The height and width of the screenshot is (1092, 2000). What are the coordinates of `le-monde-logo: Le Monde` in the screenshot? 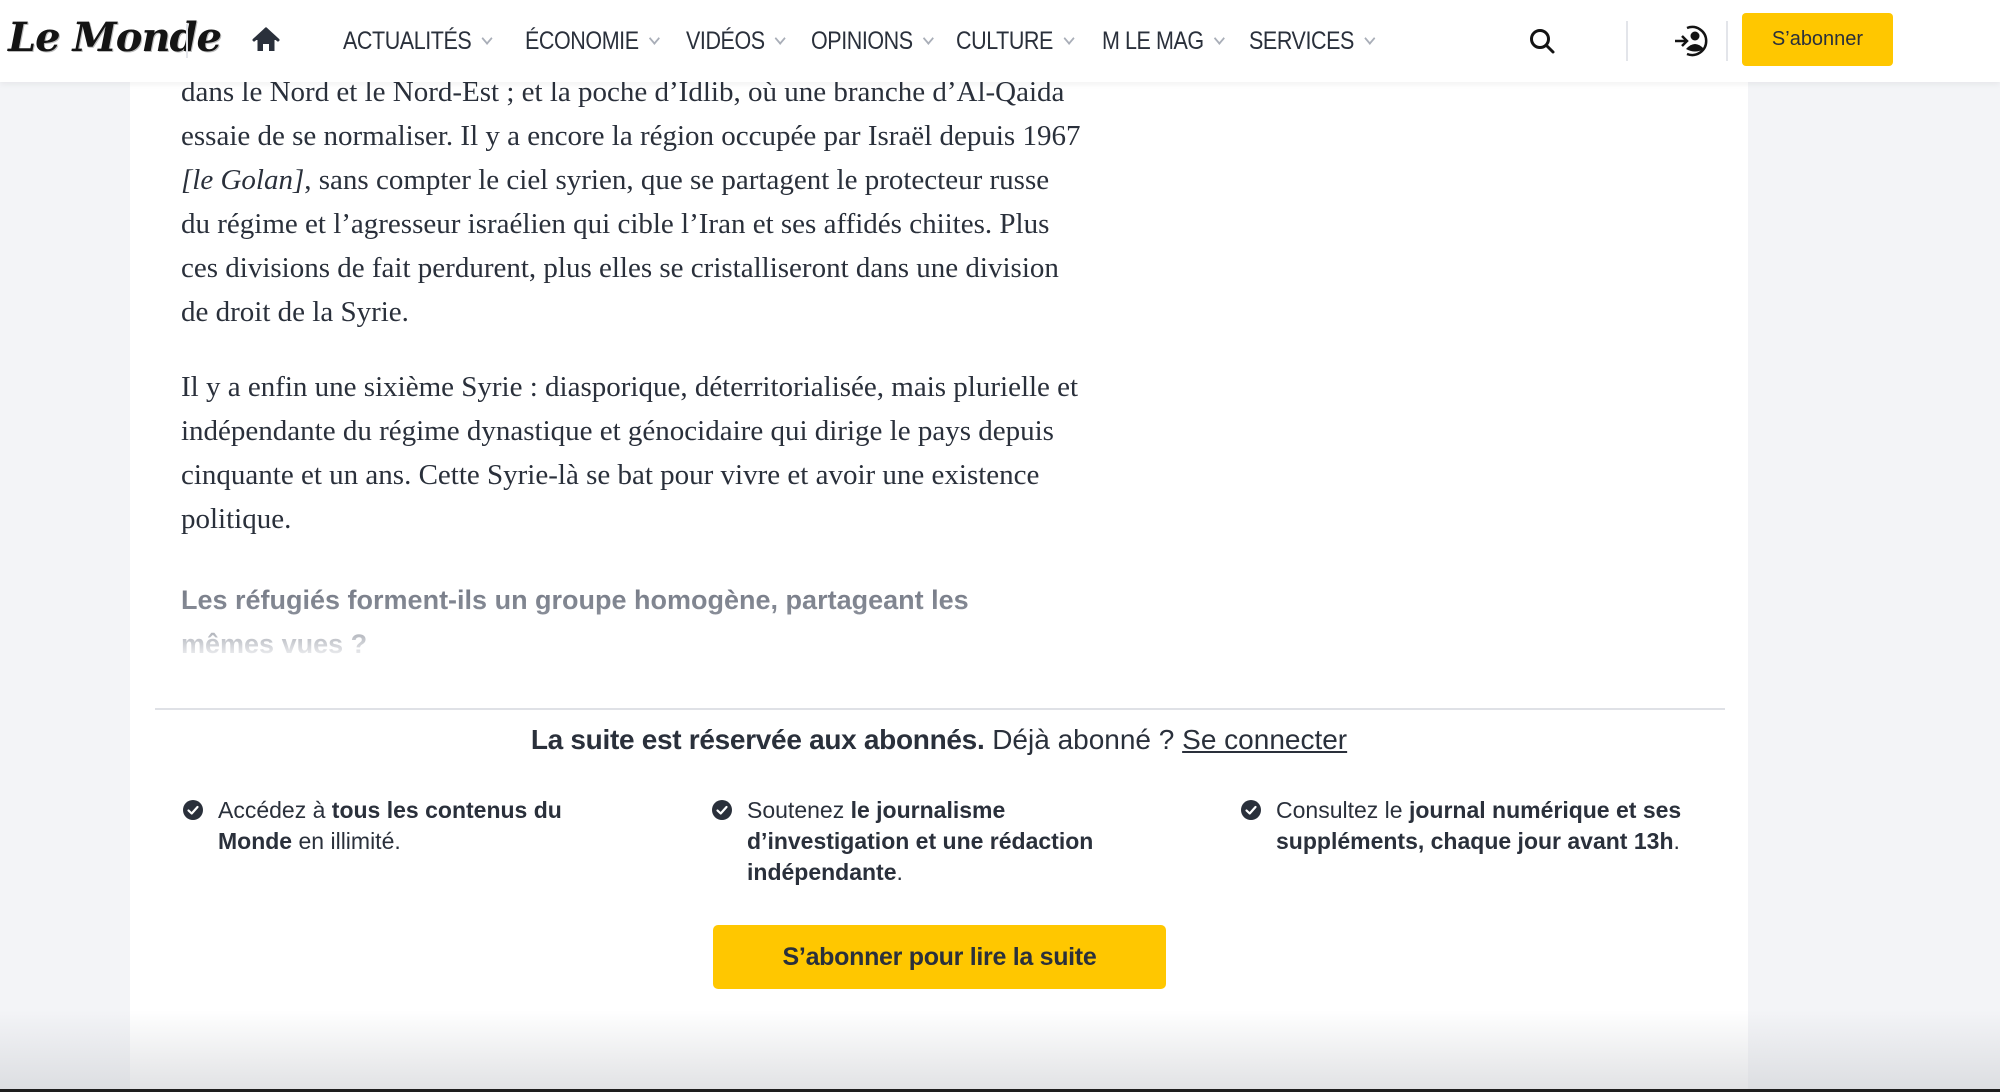 It's located at (115, 37).